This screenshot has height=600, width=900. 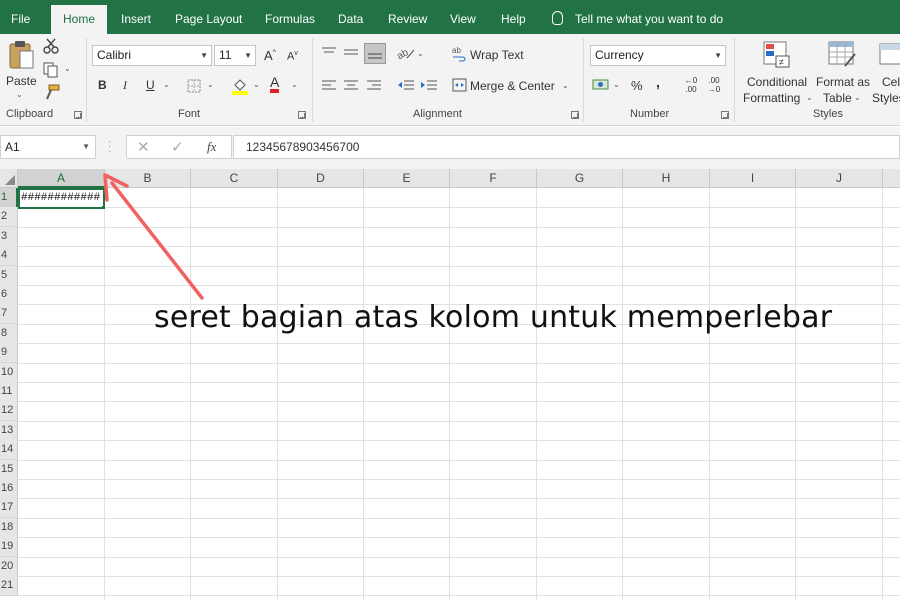 What do you see at coordinates (9, 237) in the screenshot?
I see `row-header-3: 3` at bounding box center [9, 237].